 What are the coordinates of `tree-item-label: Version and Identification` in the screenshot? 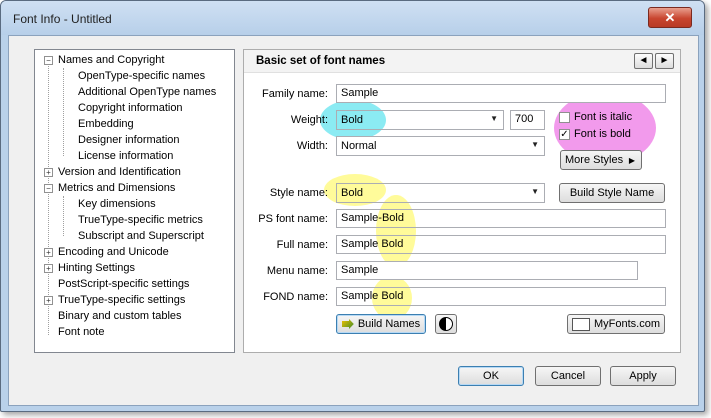 It's located at (119, 172).